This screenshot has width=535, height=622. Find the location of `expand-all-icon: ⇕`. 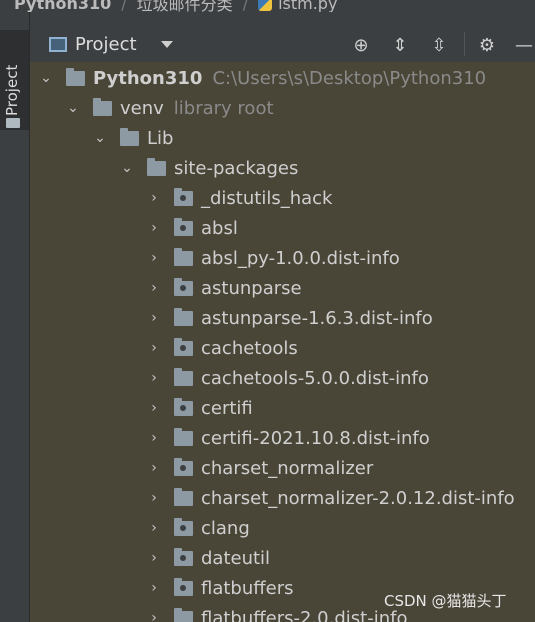

expand-all-icon: ⇕ is located at coordinates (400, 45).